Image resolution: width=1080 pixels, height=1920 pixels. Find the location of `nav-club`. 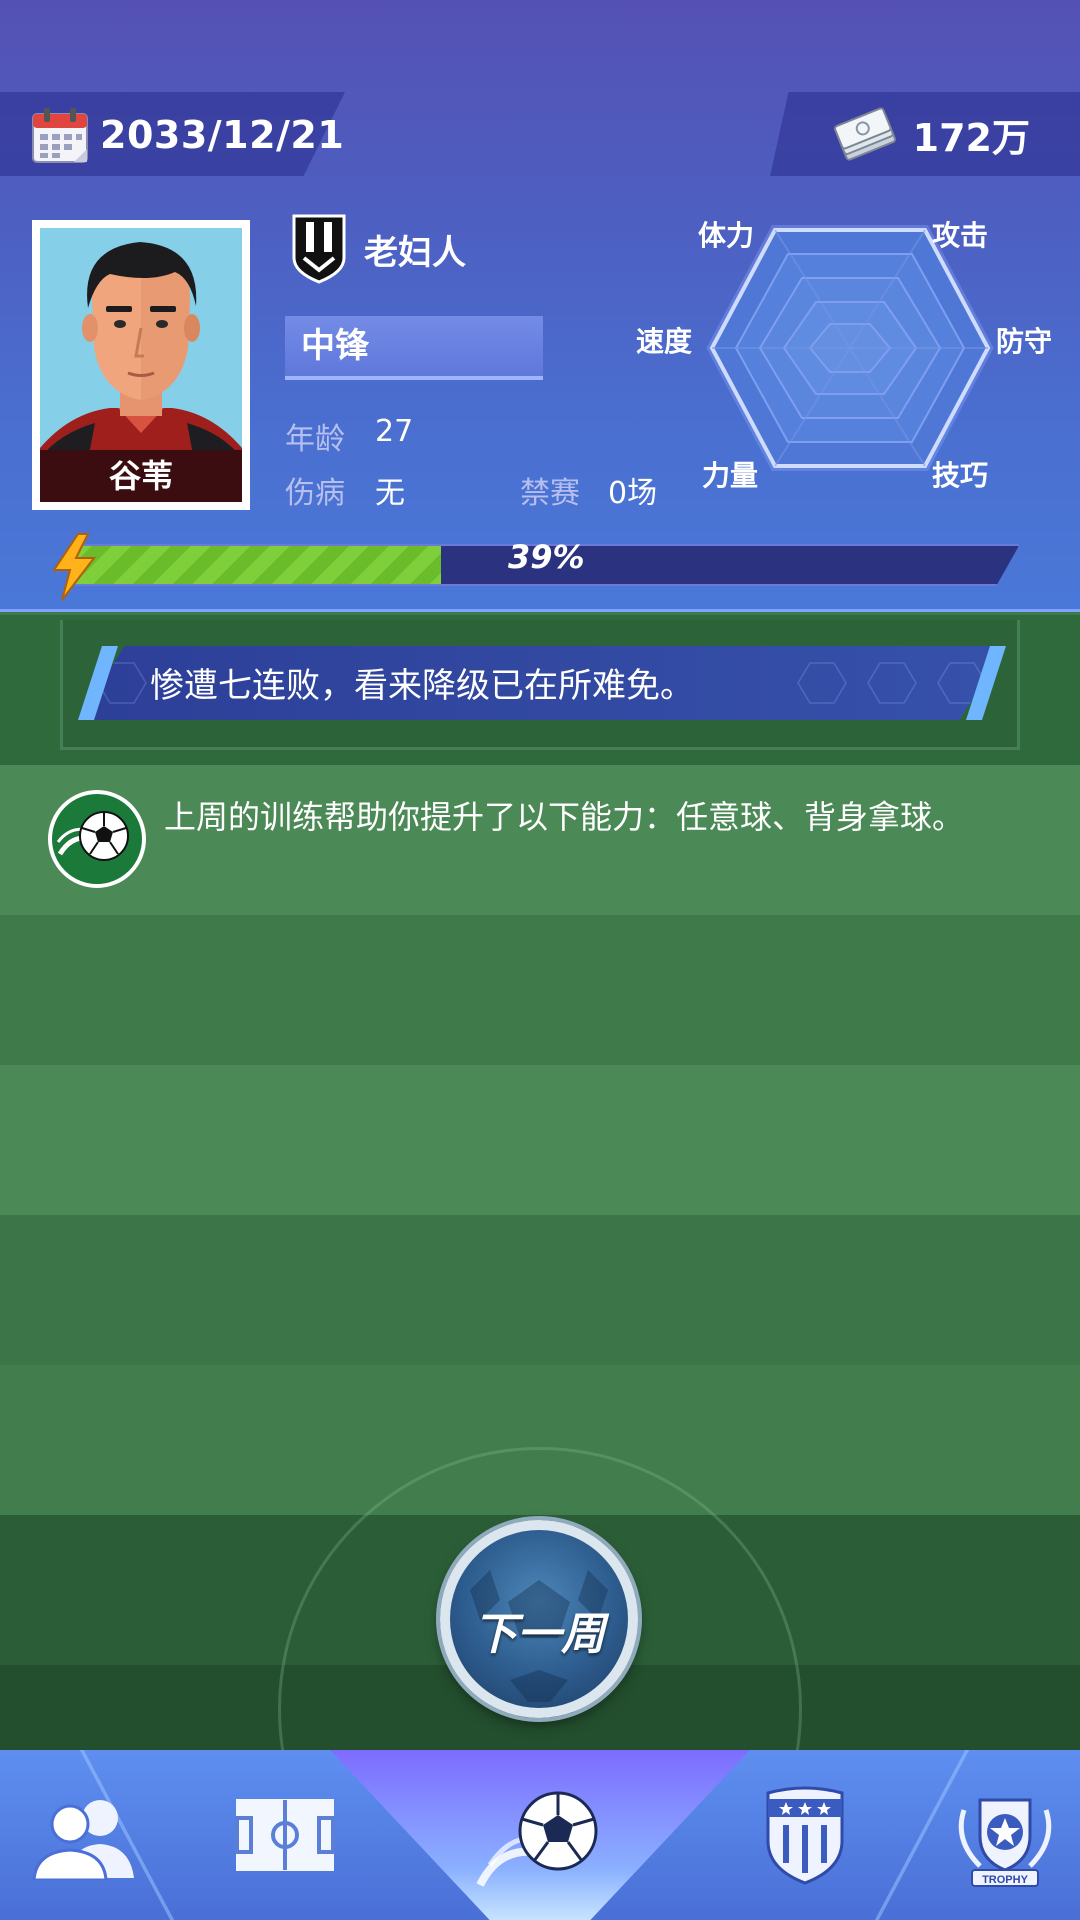

nav-club is located at coordinates (805, 1835).